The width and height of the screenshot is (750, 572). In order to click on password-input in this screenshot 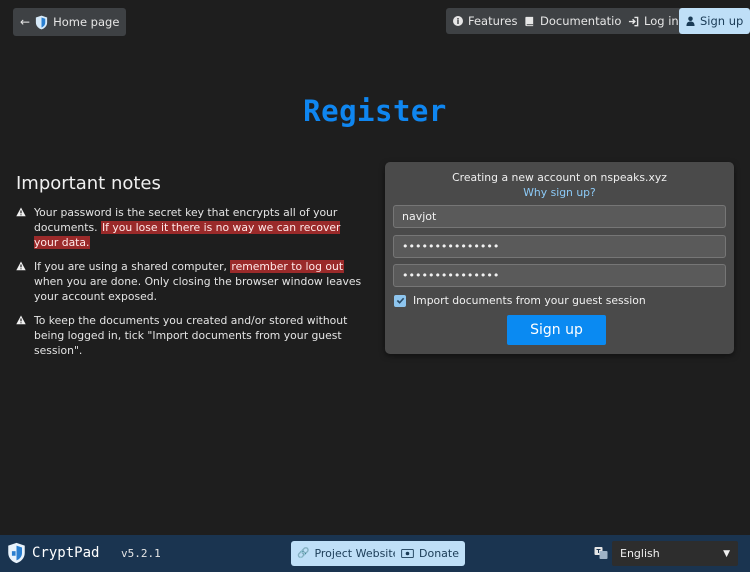, I will do `click(559, 246)`.